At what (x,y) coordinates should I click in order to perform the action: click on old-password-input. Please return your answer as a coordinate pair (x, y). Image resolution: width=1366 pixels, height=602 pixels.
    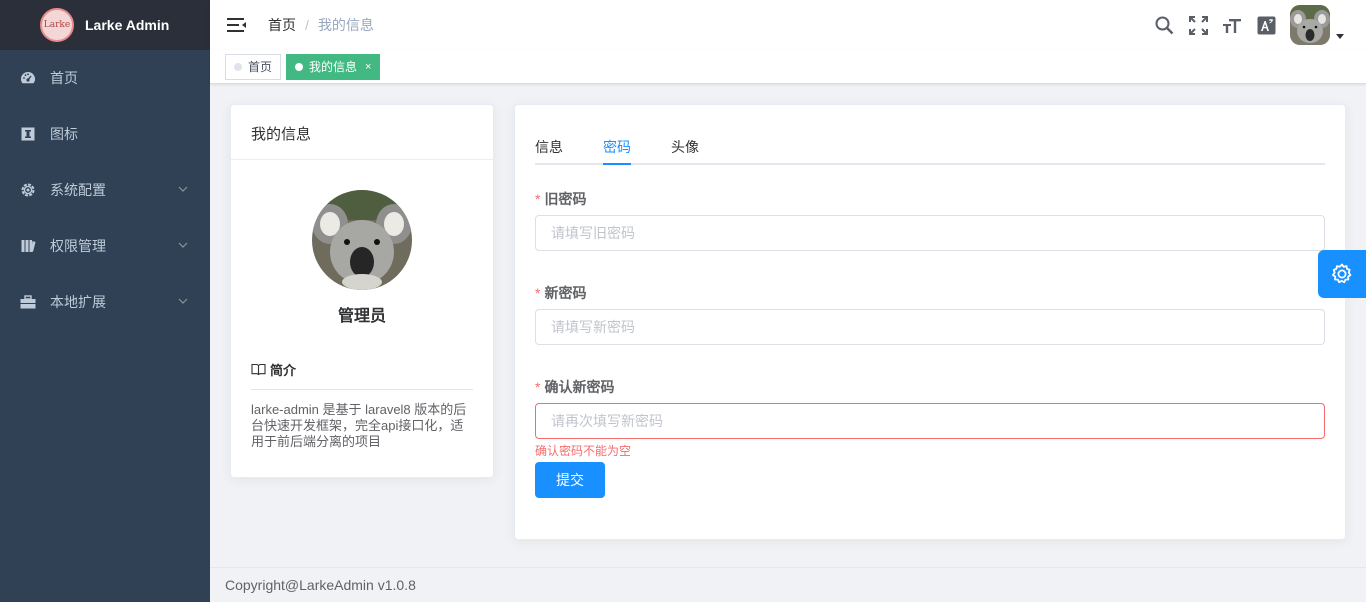
    Looking at the image, I should click on (930, 233).